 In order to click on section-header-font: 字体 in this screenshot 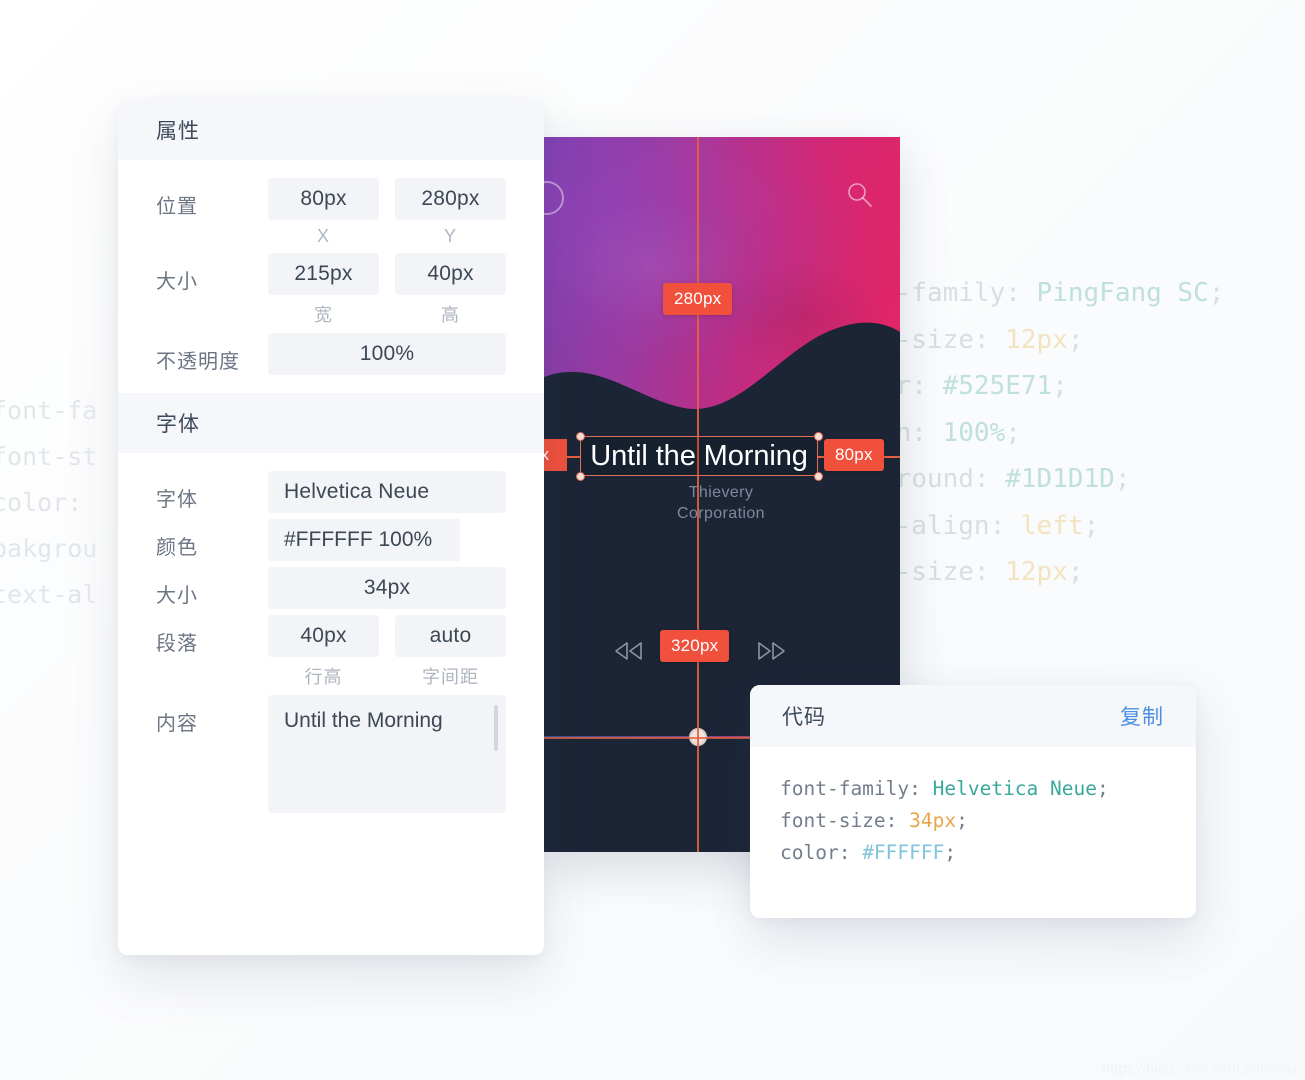, I will do `click(331, 423)`.